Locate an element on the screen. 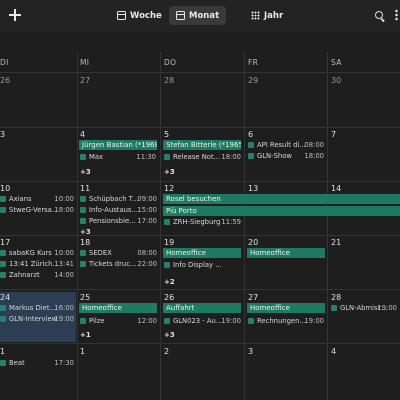 The width and height of the screenshot is (400, 400). event-item: SEDEX 08:00 is located at coordinates (118, 253).